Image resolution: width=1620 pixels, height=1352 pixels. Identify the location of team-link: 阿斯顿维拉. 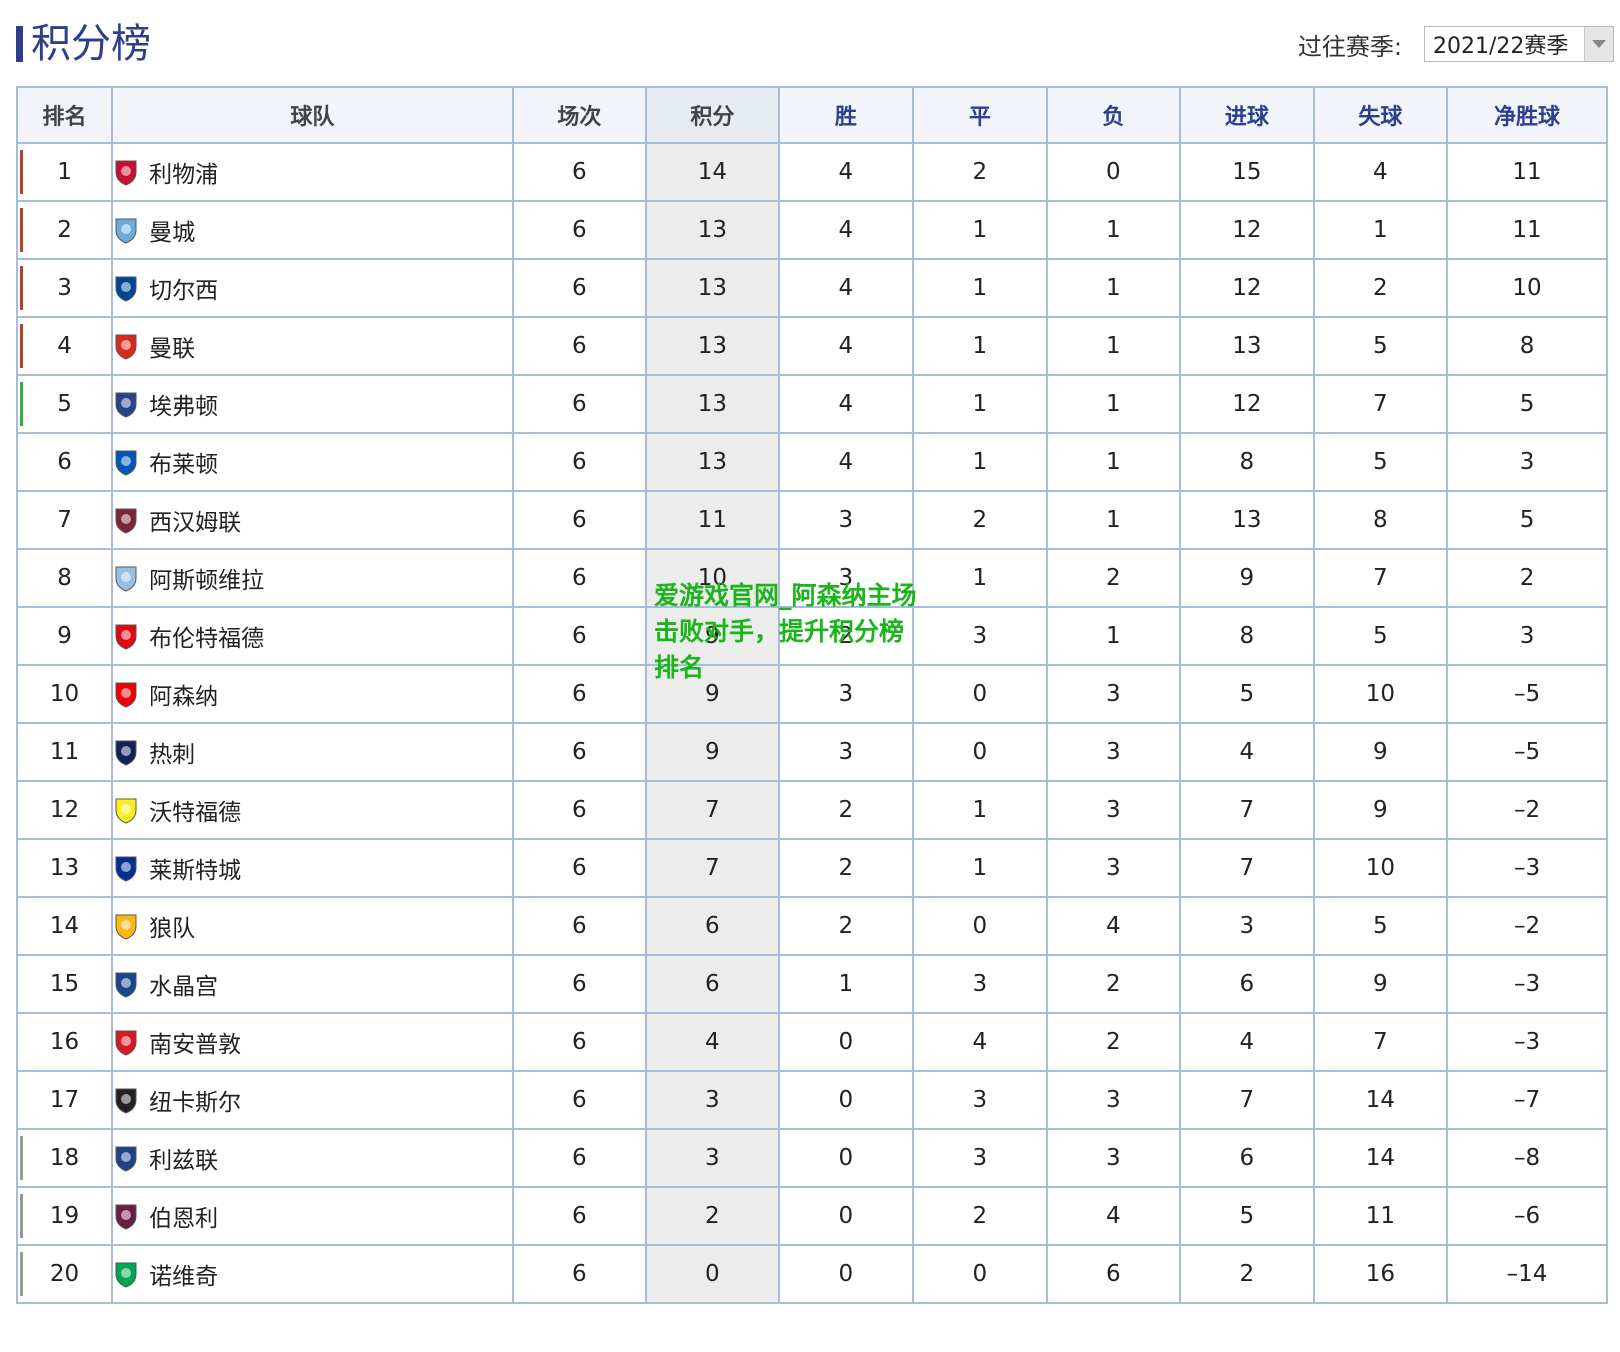
(312, 578).